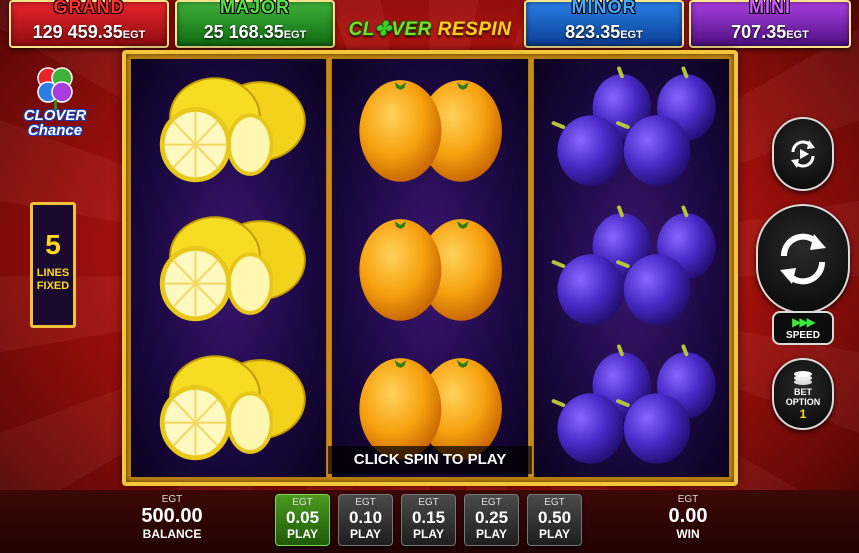 The height and width of the screenshot is (553, 859). I want to click on balance-display: EGT 500.00 BALANCE, so click(172, 517).